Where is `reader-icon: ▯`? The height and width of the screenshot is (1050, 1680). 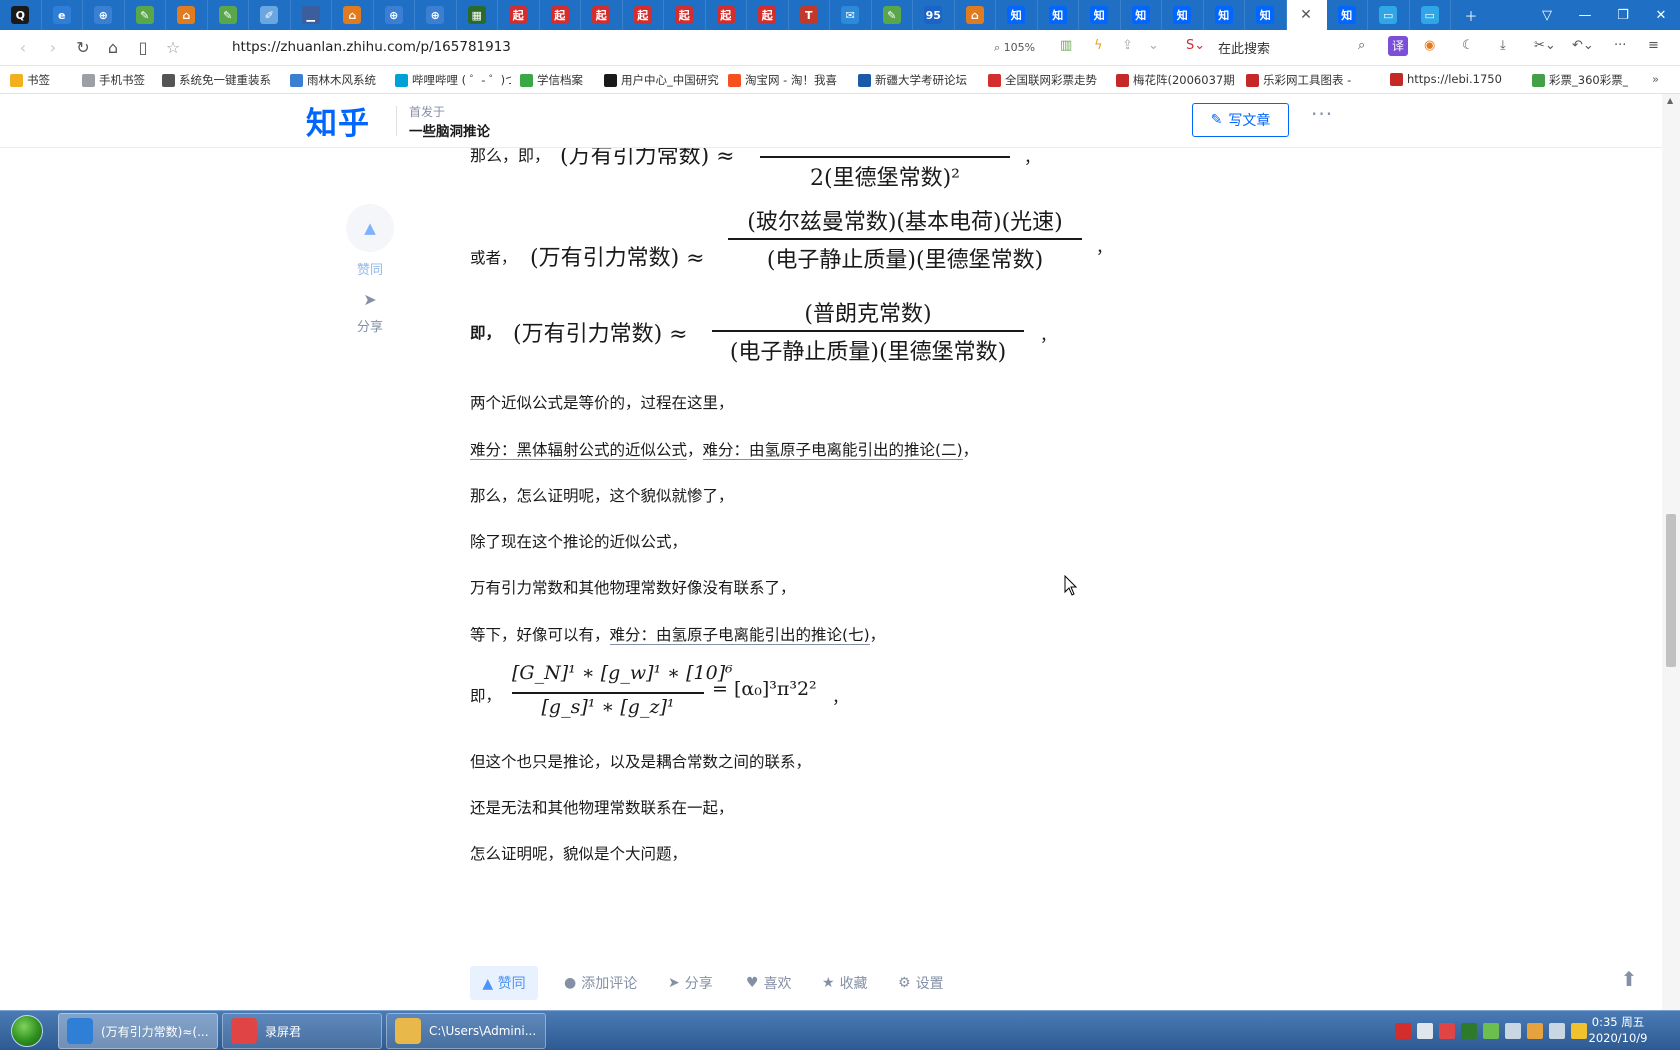 reader-icon: ▯ is located at coordinates (143, 48).